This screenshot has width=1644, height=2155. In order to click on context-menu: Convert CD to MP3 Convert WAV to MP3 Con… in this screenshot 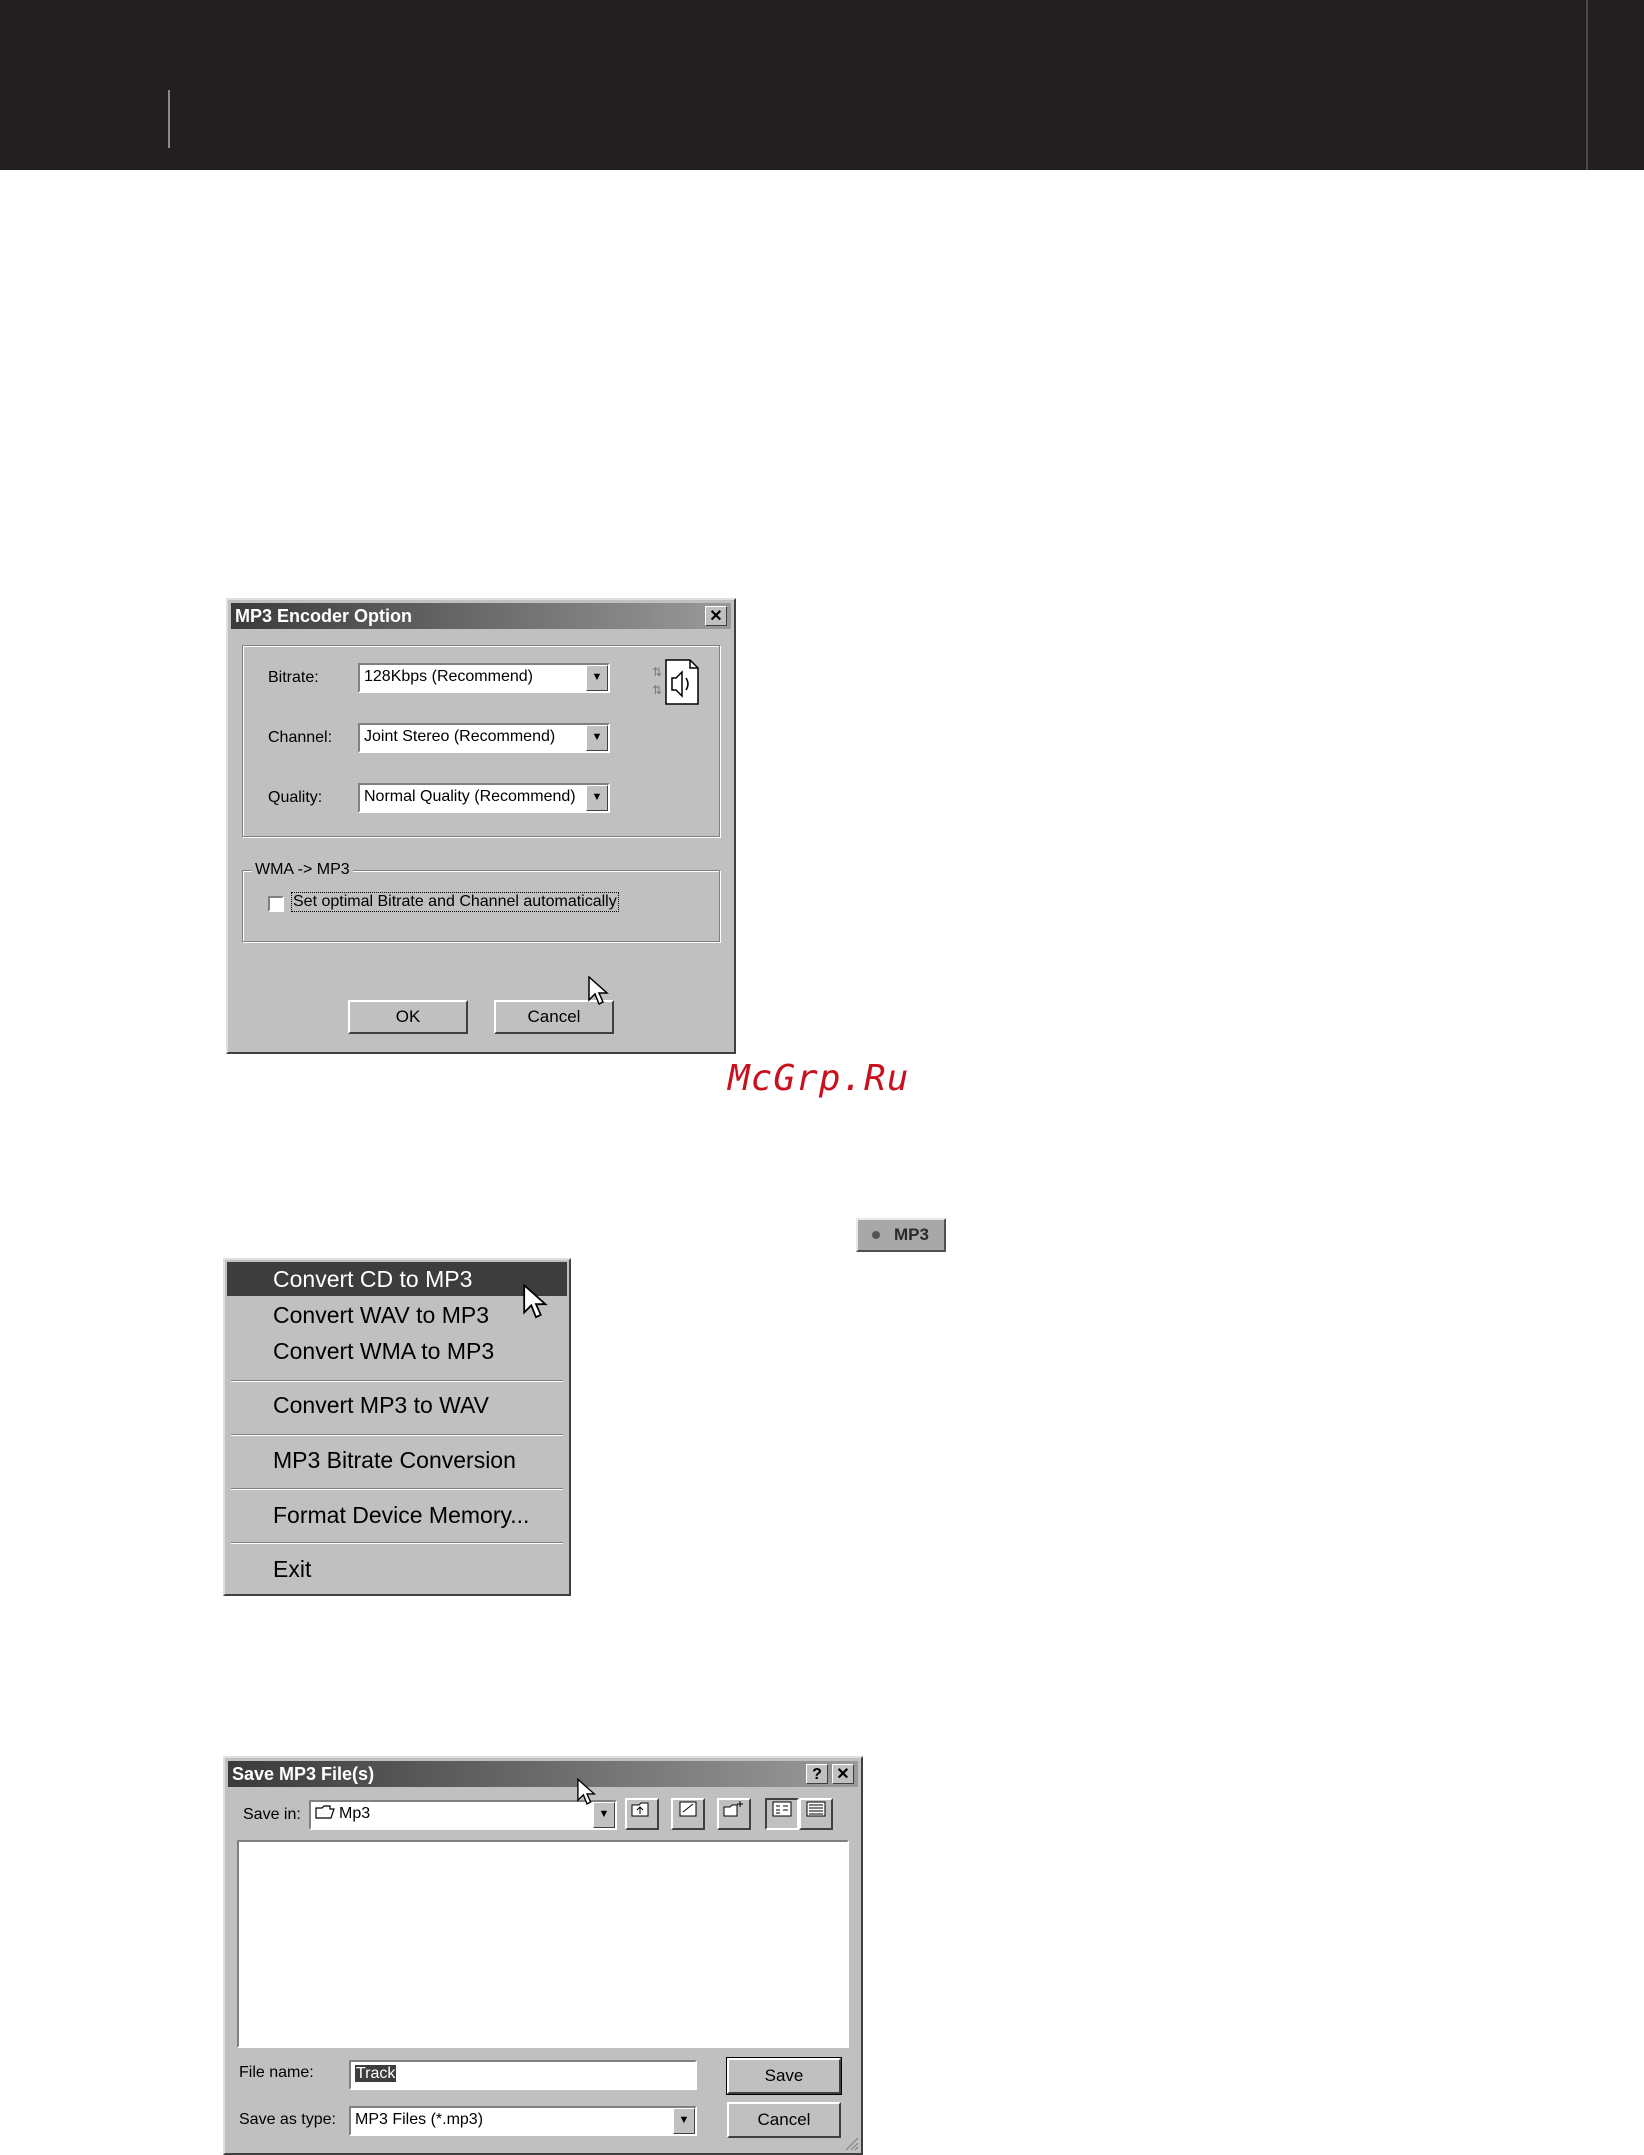, I will do `click(397, 1427)`.